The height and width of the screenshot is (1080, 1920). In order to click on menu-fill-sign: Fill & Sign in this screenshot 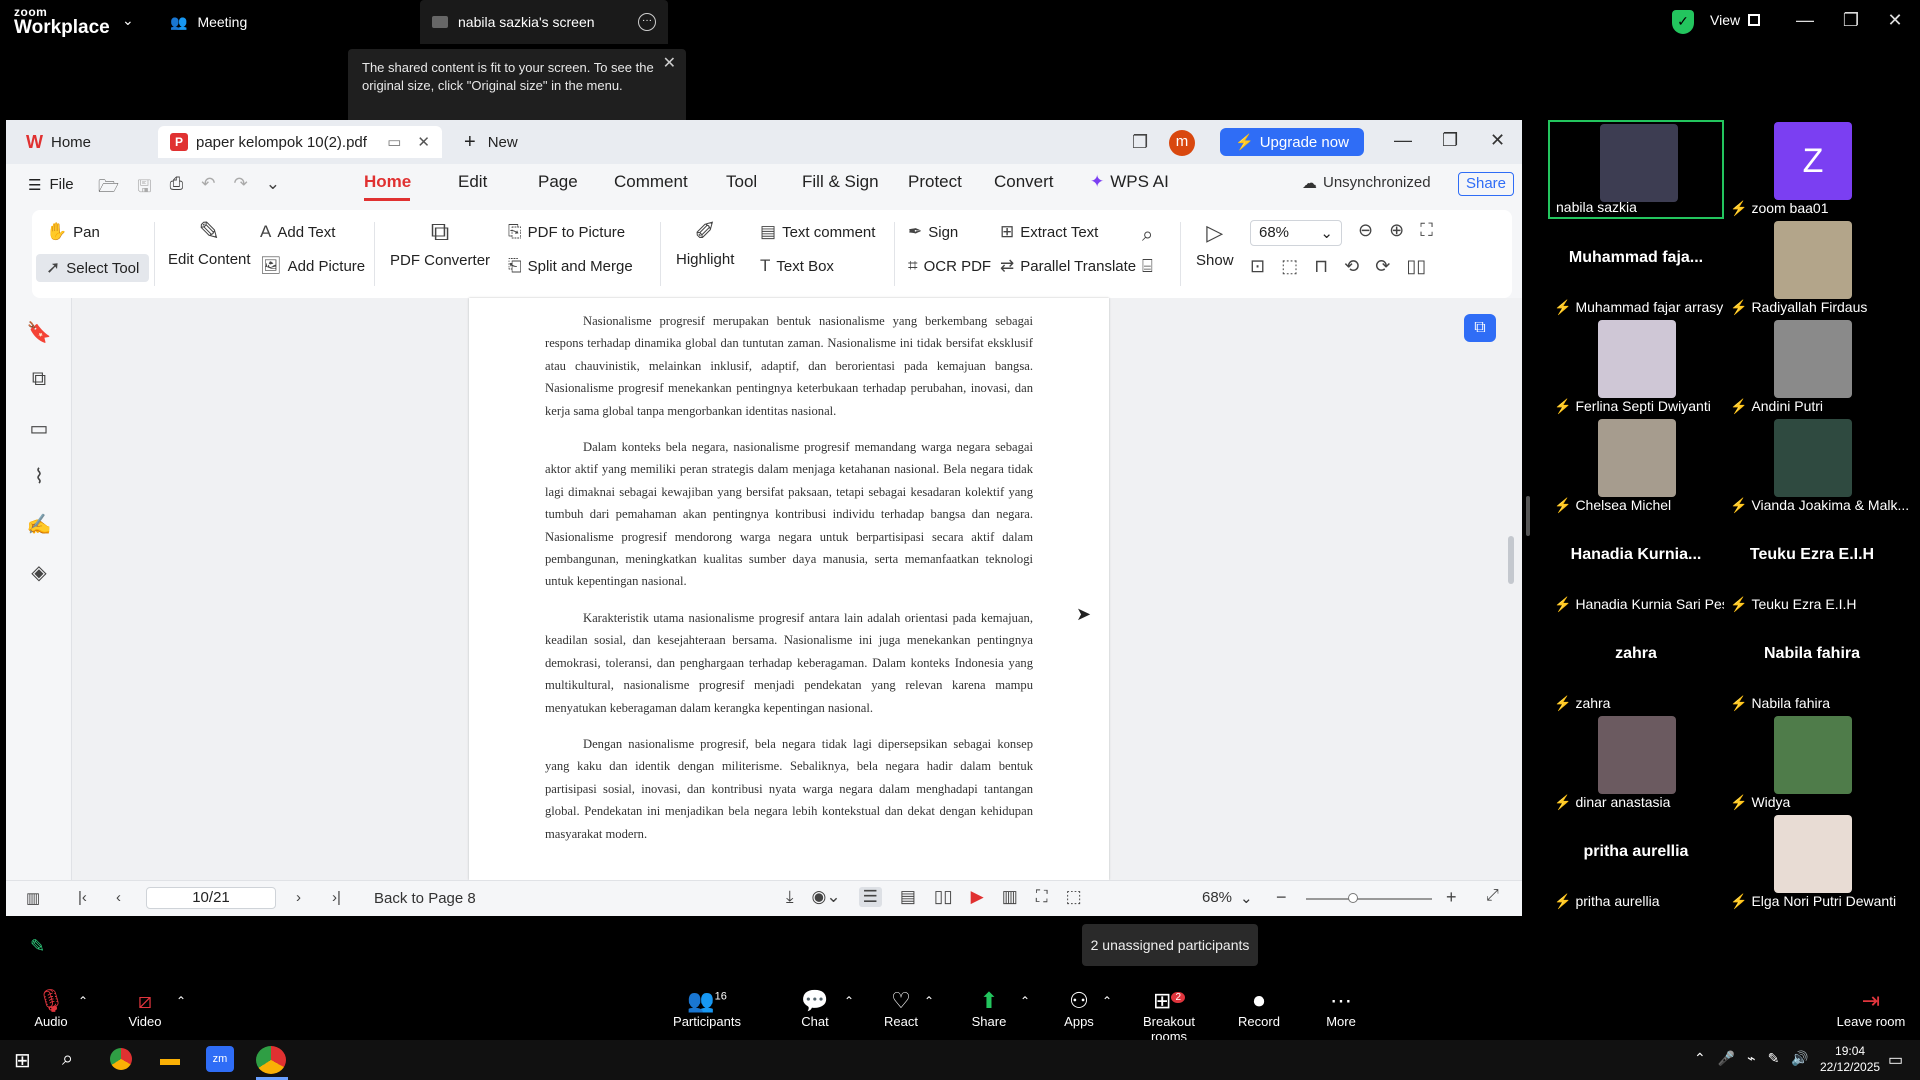, I will do `click(840, 182)`.